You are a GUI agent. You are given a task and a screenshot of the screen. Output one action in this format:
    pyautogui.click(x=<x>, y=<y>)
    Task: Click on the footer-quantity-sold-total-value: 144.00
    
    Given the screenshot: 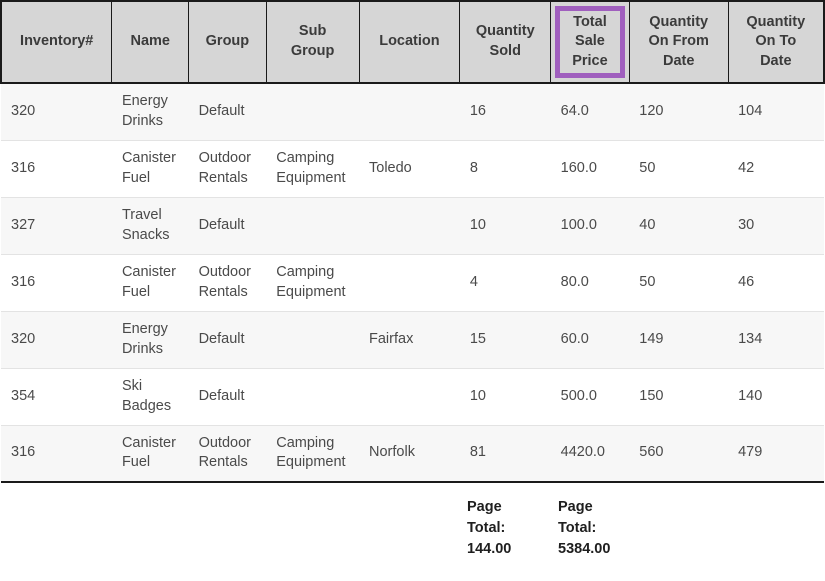 What is the action you would take?
    pyautogui.click(x=489, y=549)
    